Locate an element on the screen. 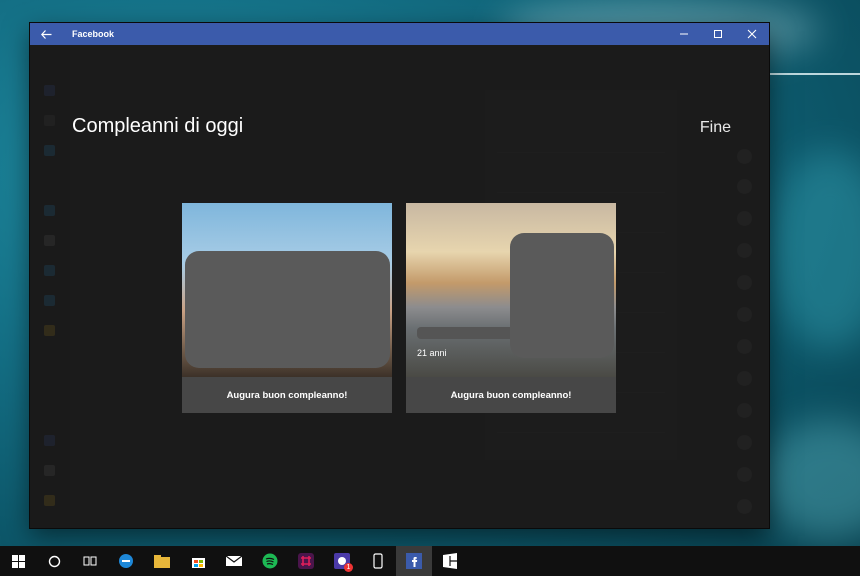 This screenshot has height=576, width=860. back-button is located at coordinates (46, 34).